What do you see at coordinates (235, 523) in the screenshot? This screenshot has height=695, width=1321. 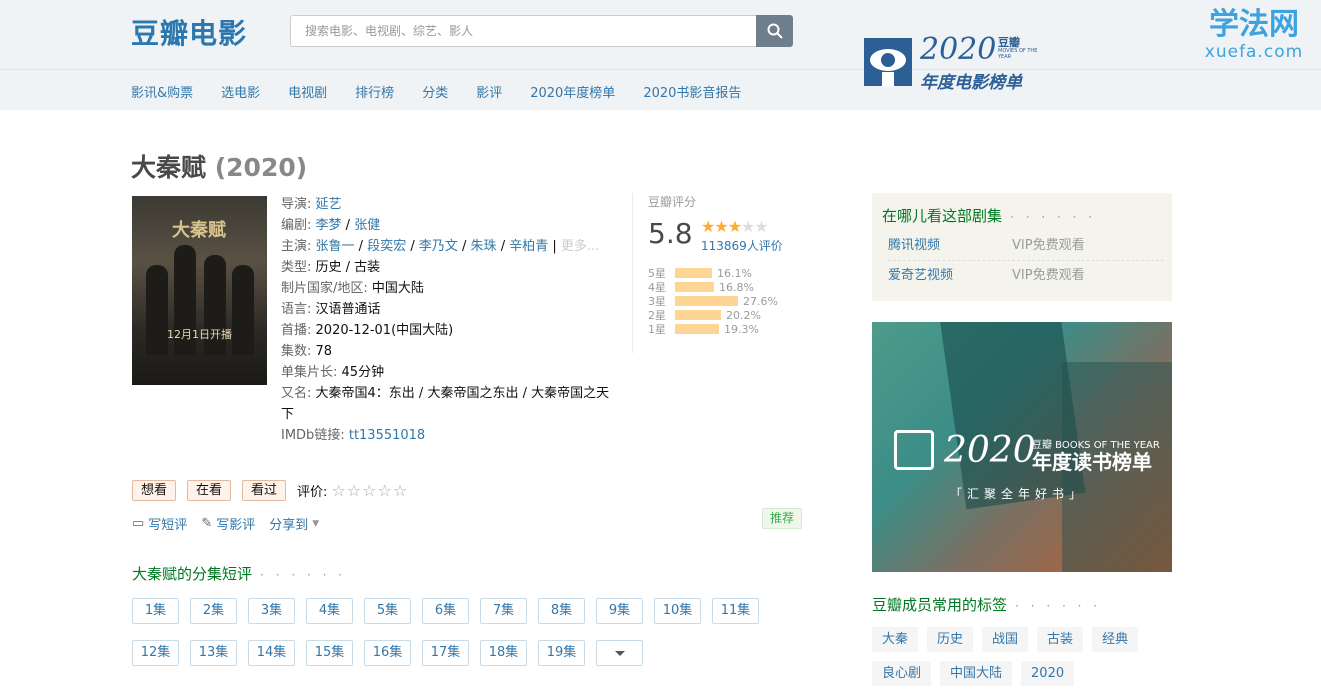 I see `long-review-link: 写影评` at bounding box center [235, 523].